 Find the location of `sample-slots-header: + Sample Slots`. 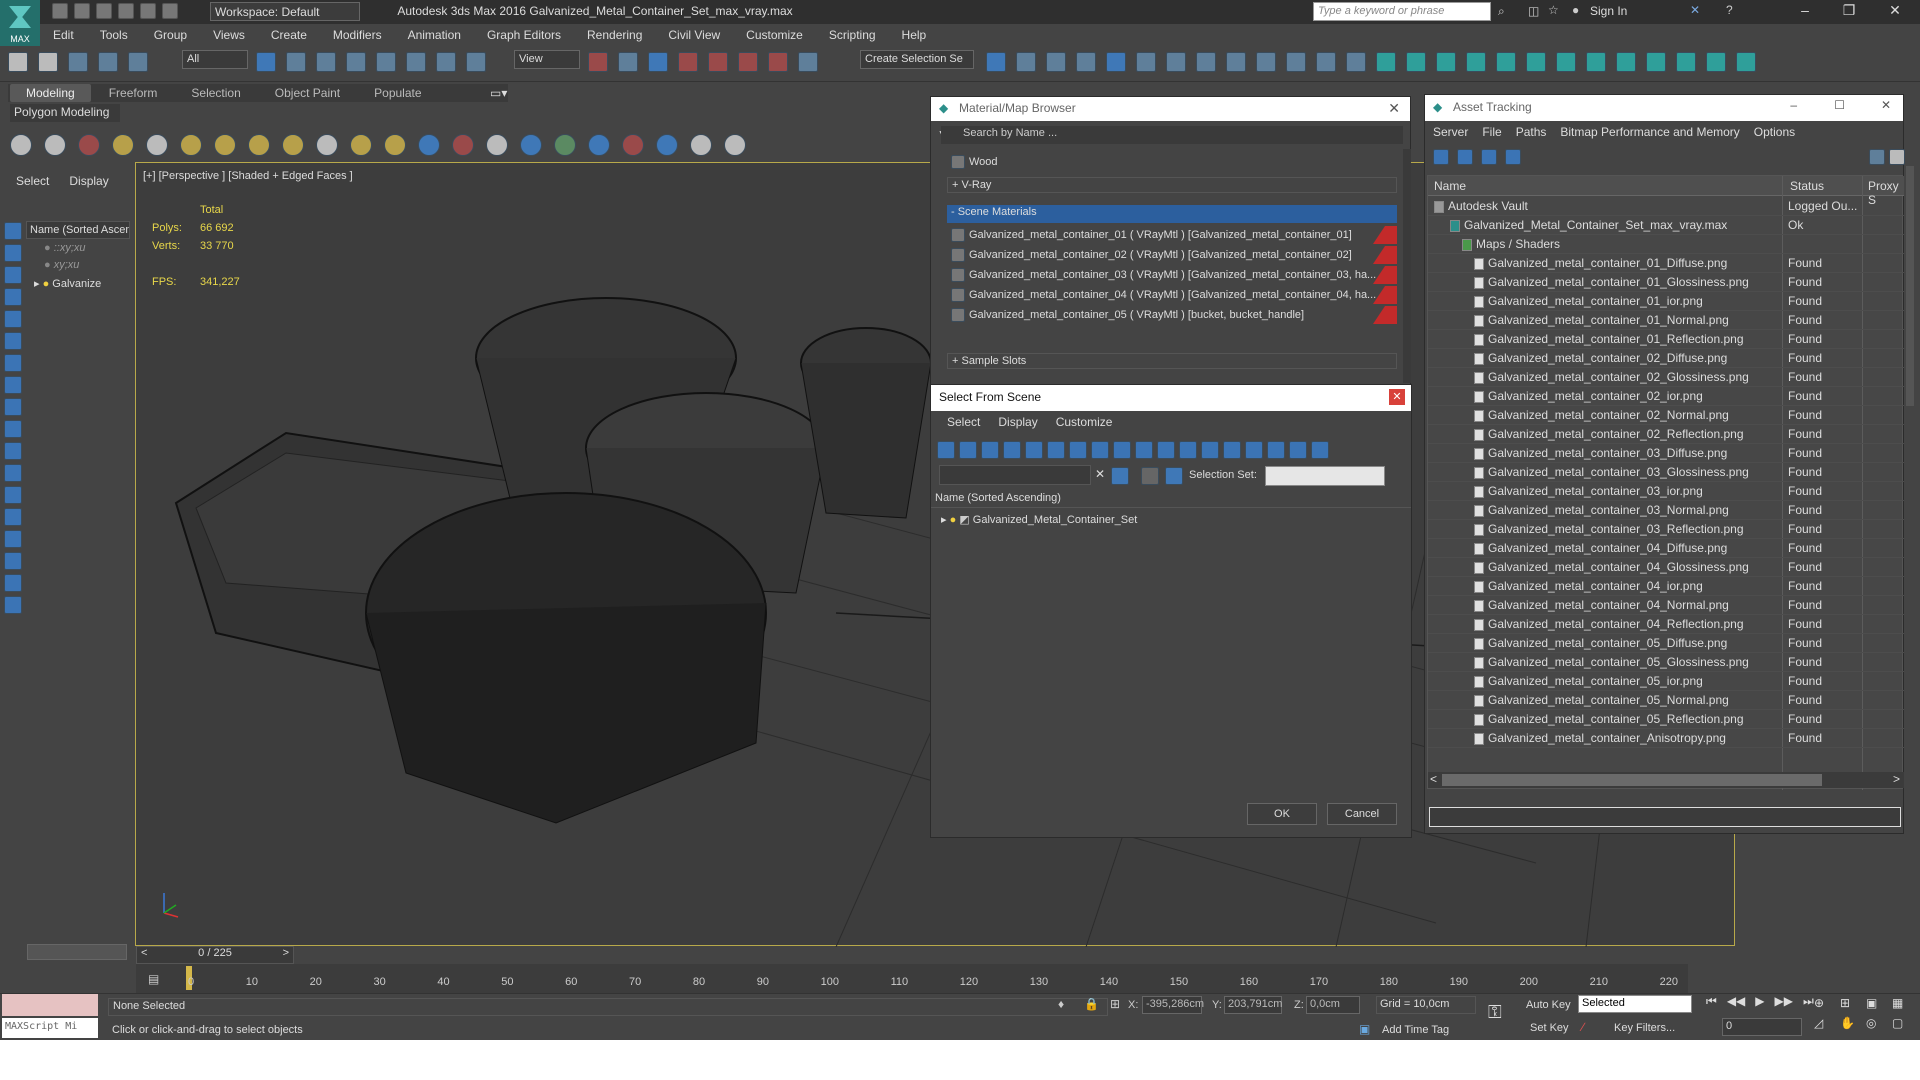

sample-slots-header: + Sample Slots is located at coordinates (1172, 361).